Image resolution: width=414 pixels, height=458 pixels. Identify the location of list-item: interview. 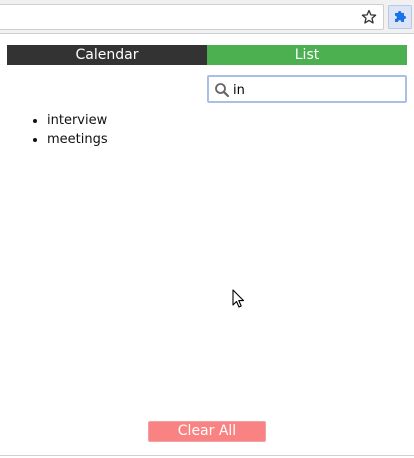
(77, 120).